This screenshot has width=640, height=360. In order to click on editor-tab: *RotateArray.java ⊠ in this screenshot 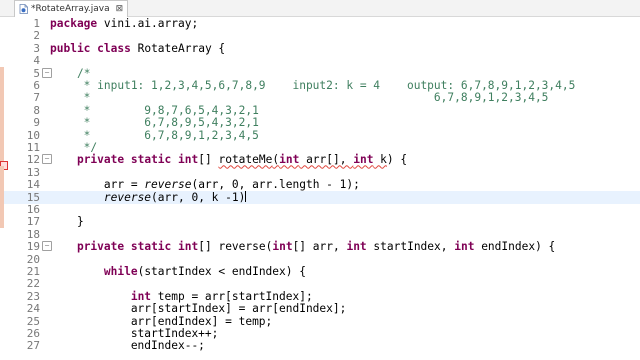, I will do `click(71, 8)`.